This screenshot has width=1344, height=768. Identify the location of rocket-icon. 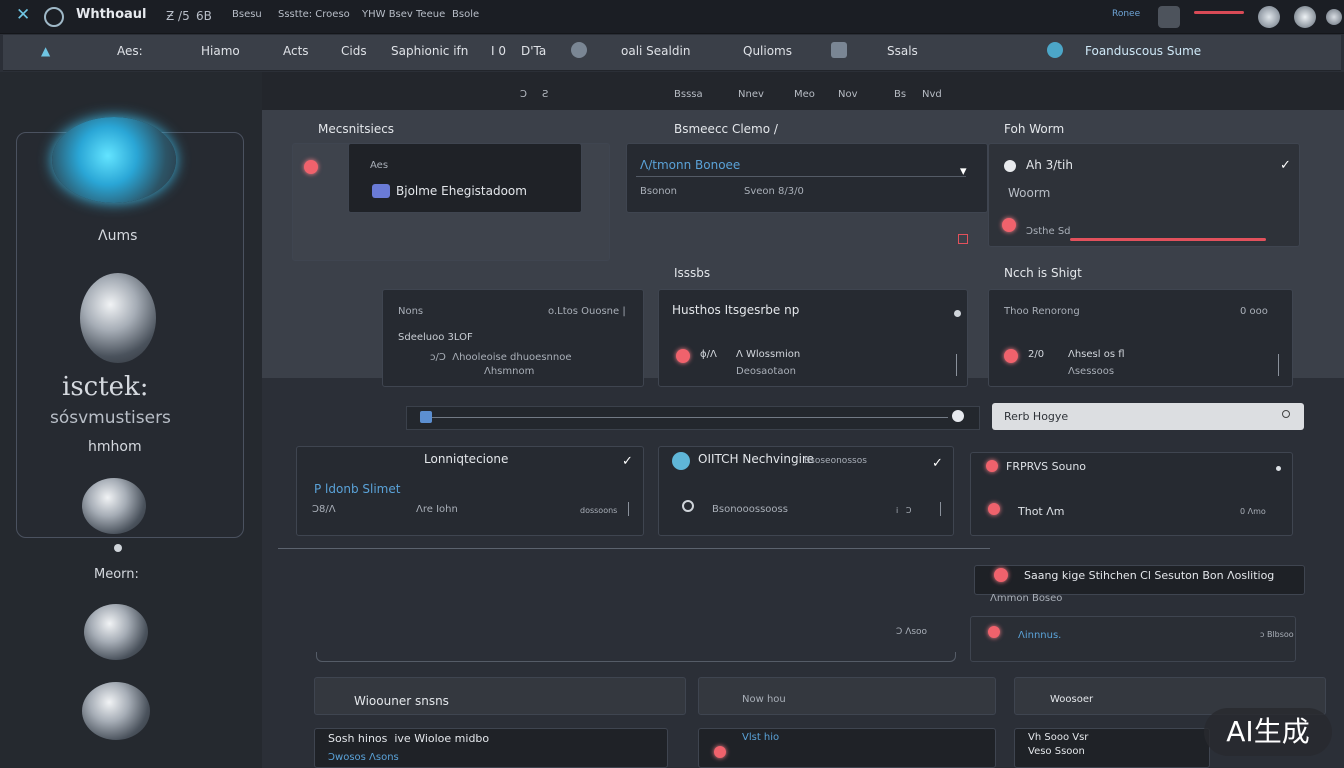
(381, 191).